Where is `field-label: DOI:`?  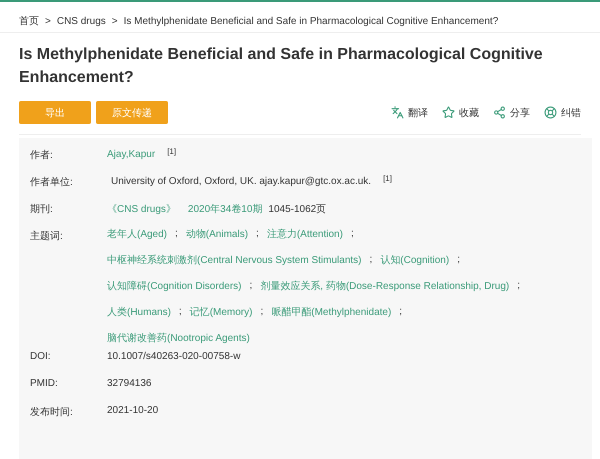 field-label: DOI: is located at coordinates (41, 356).